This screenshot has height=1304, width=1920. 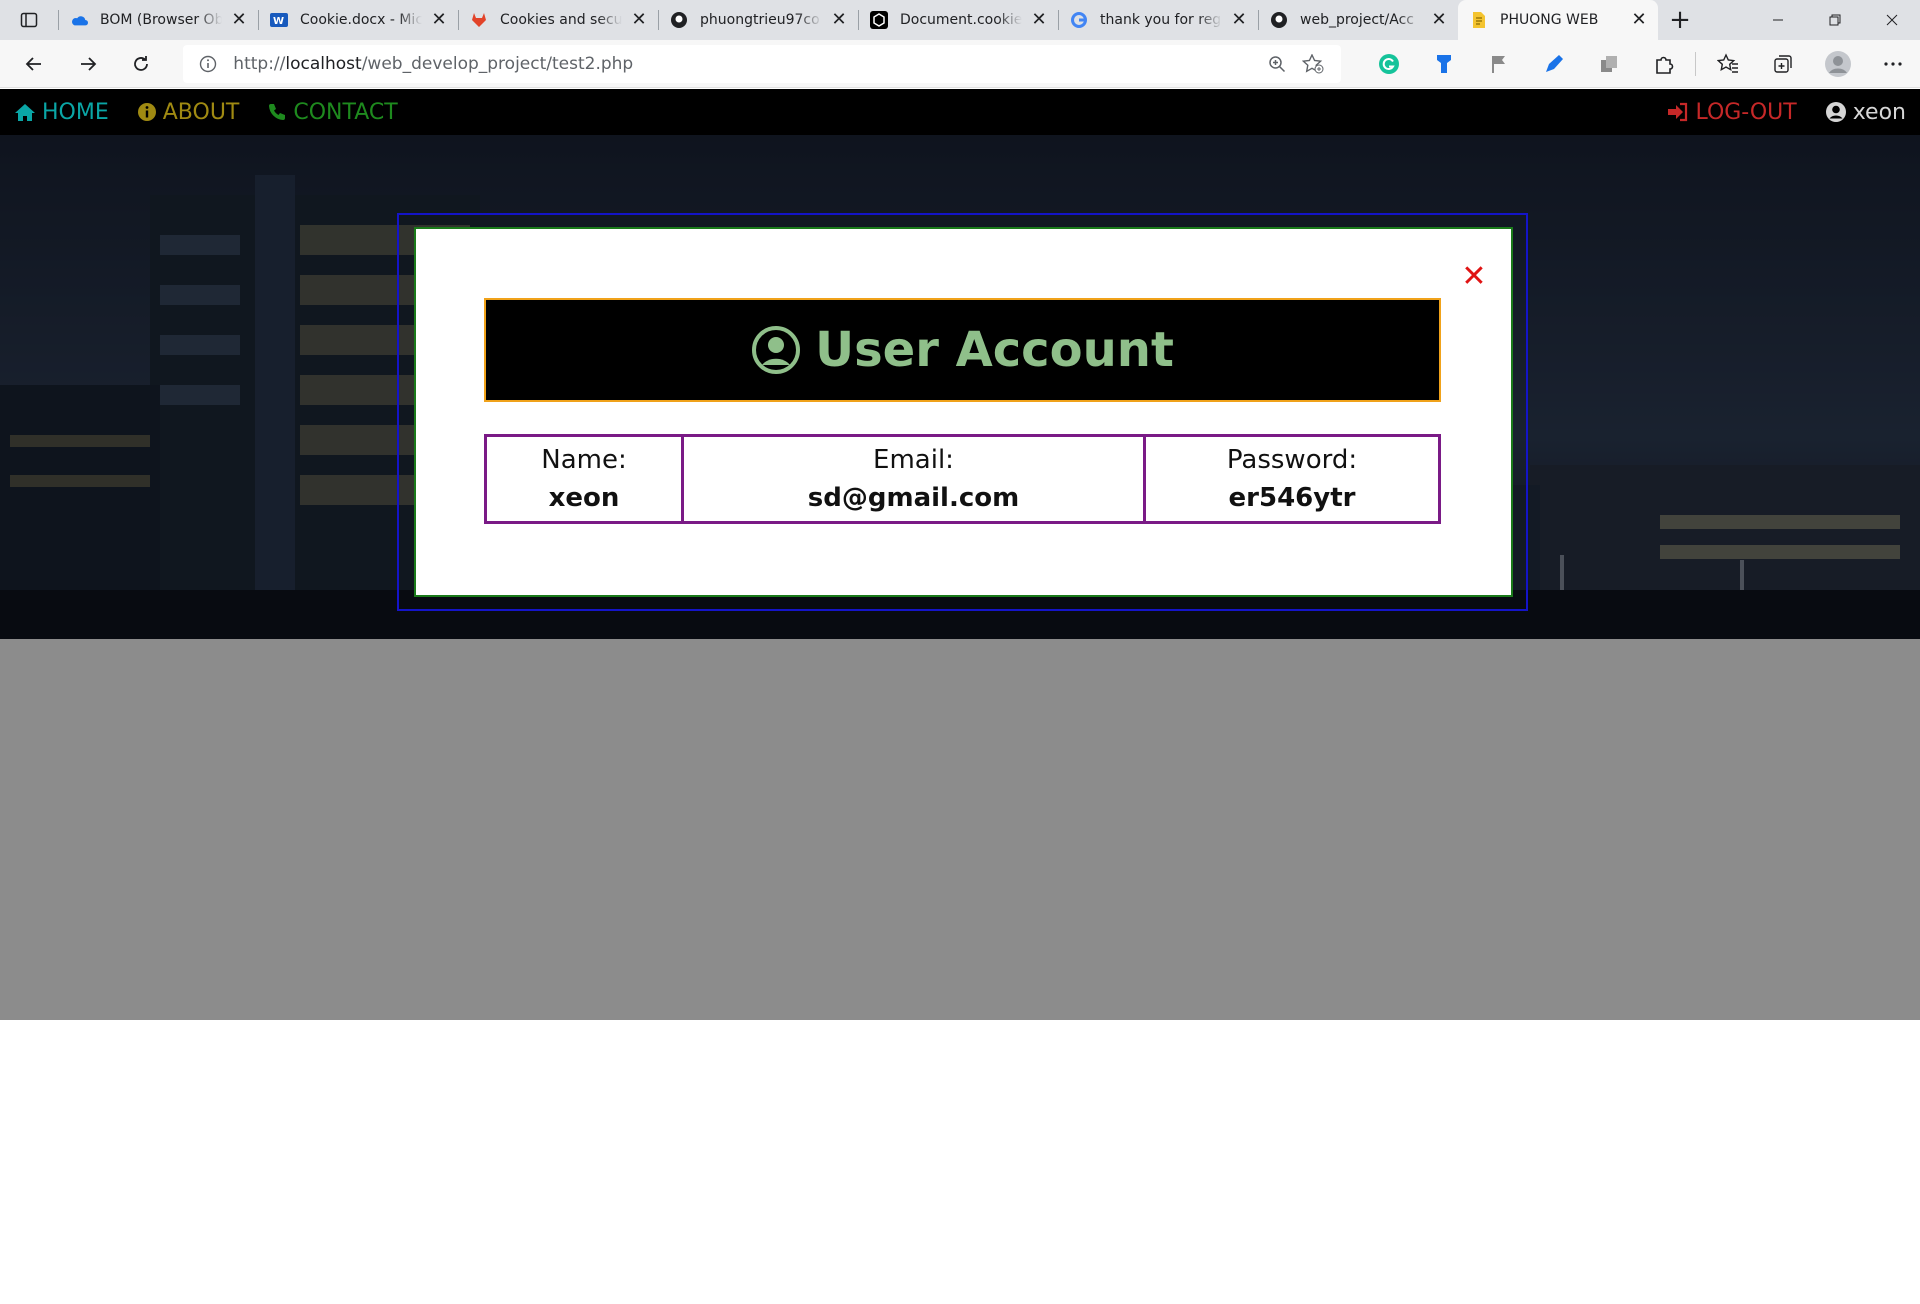 I want to click on home-icon, so click(x=25, y=112).